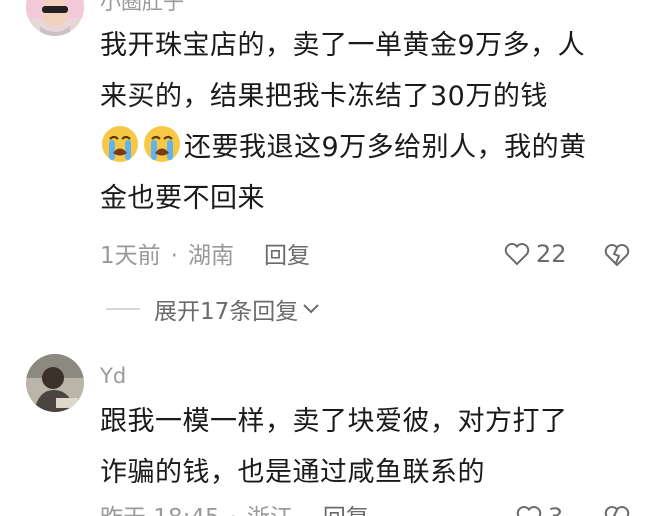 This screenshot has width=660, height=516. I want to click on comment-meta: 昨天 18:45 · 浙江 回复, so click(234, 509).